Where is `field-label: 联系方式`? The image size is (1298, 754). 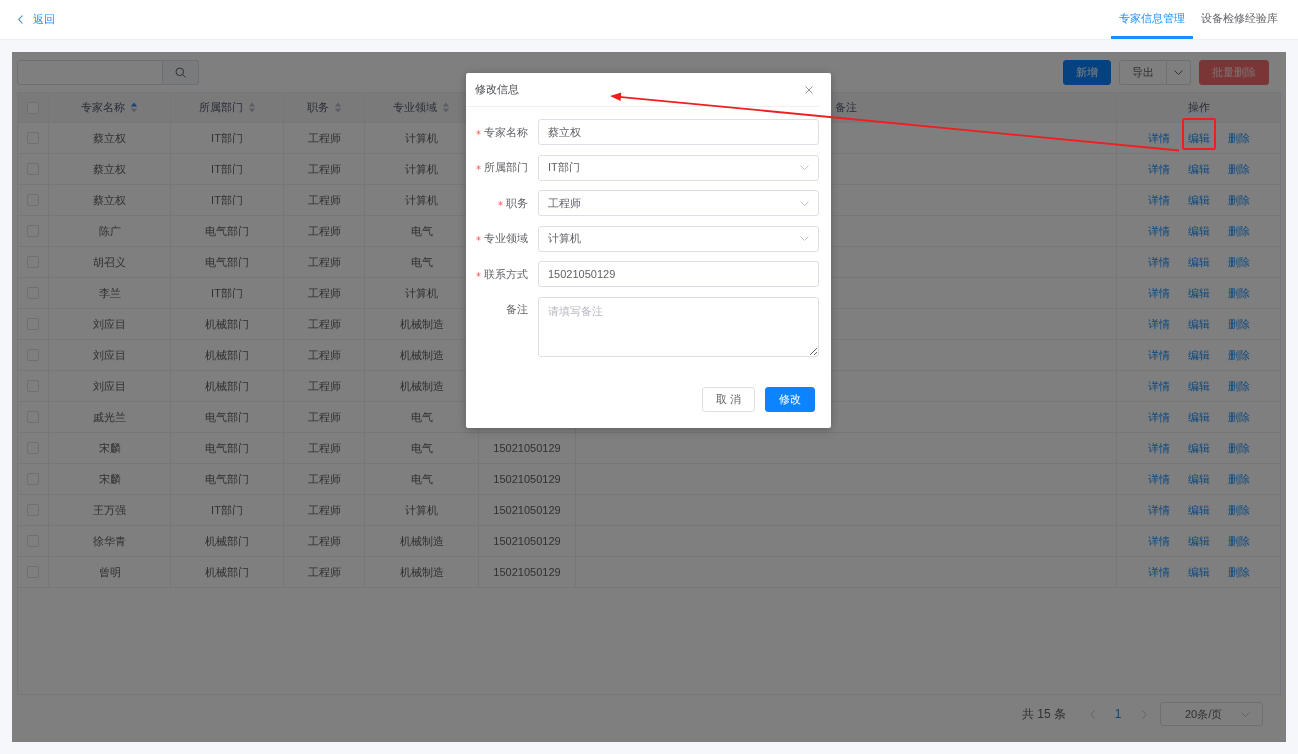
field-label: 联系方式 is located at coordinates (506, 274).